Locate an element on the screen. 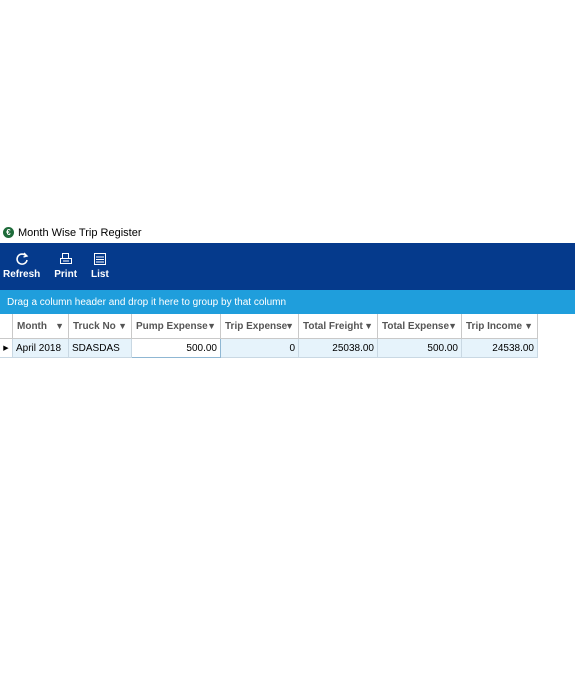 The width and height of the screenshot is (575, 674). ribbon-toolbar: Refresh Print List is located at coordinates (287, 266).